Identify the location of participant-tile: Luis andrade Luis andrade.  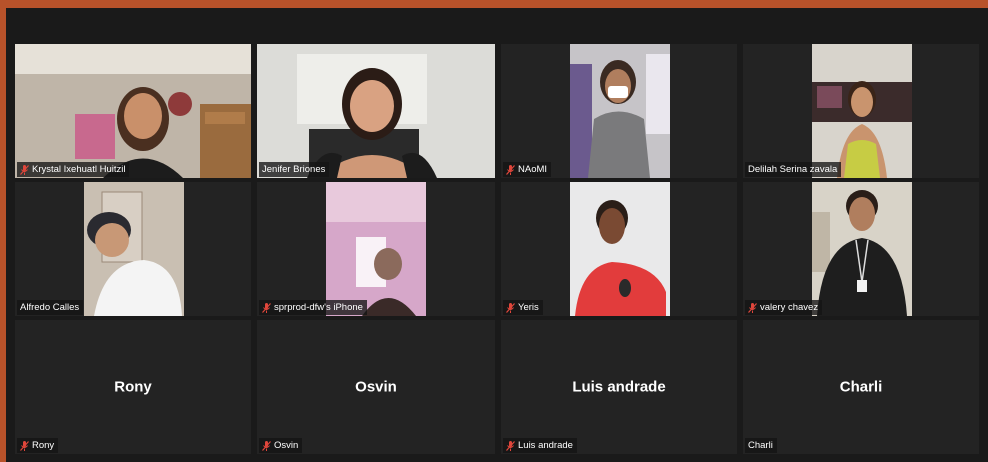
(619, 387).